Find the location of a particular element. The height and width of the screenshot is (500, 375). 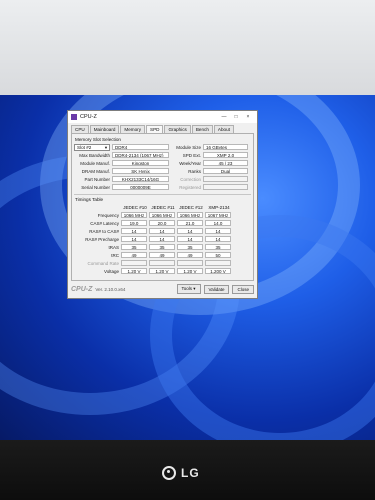

maximize-button: □ is located at coordinates (236, 117).